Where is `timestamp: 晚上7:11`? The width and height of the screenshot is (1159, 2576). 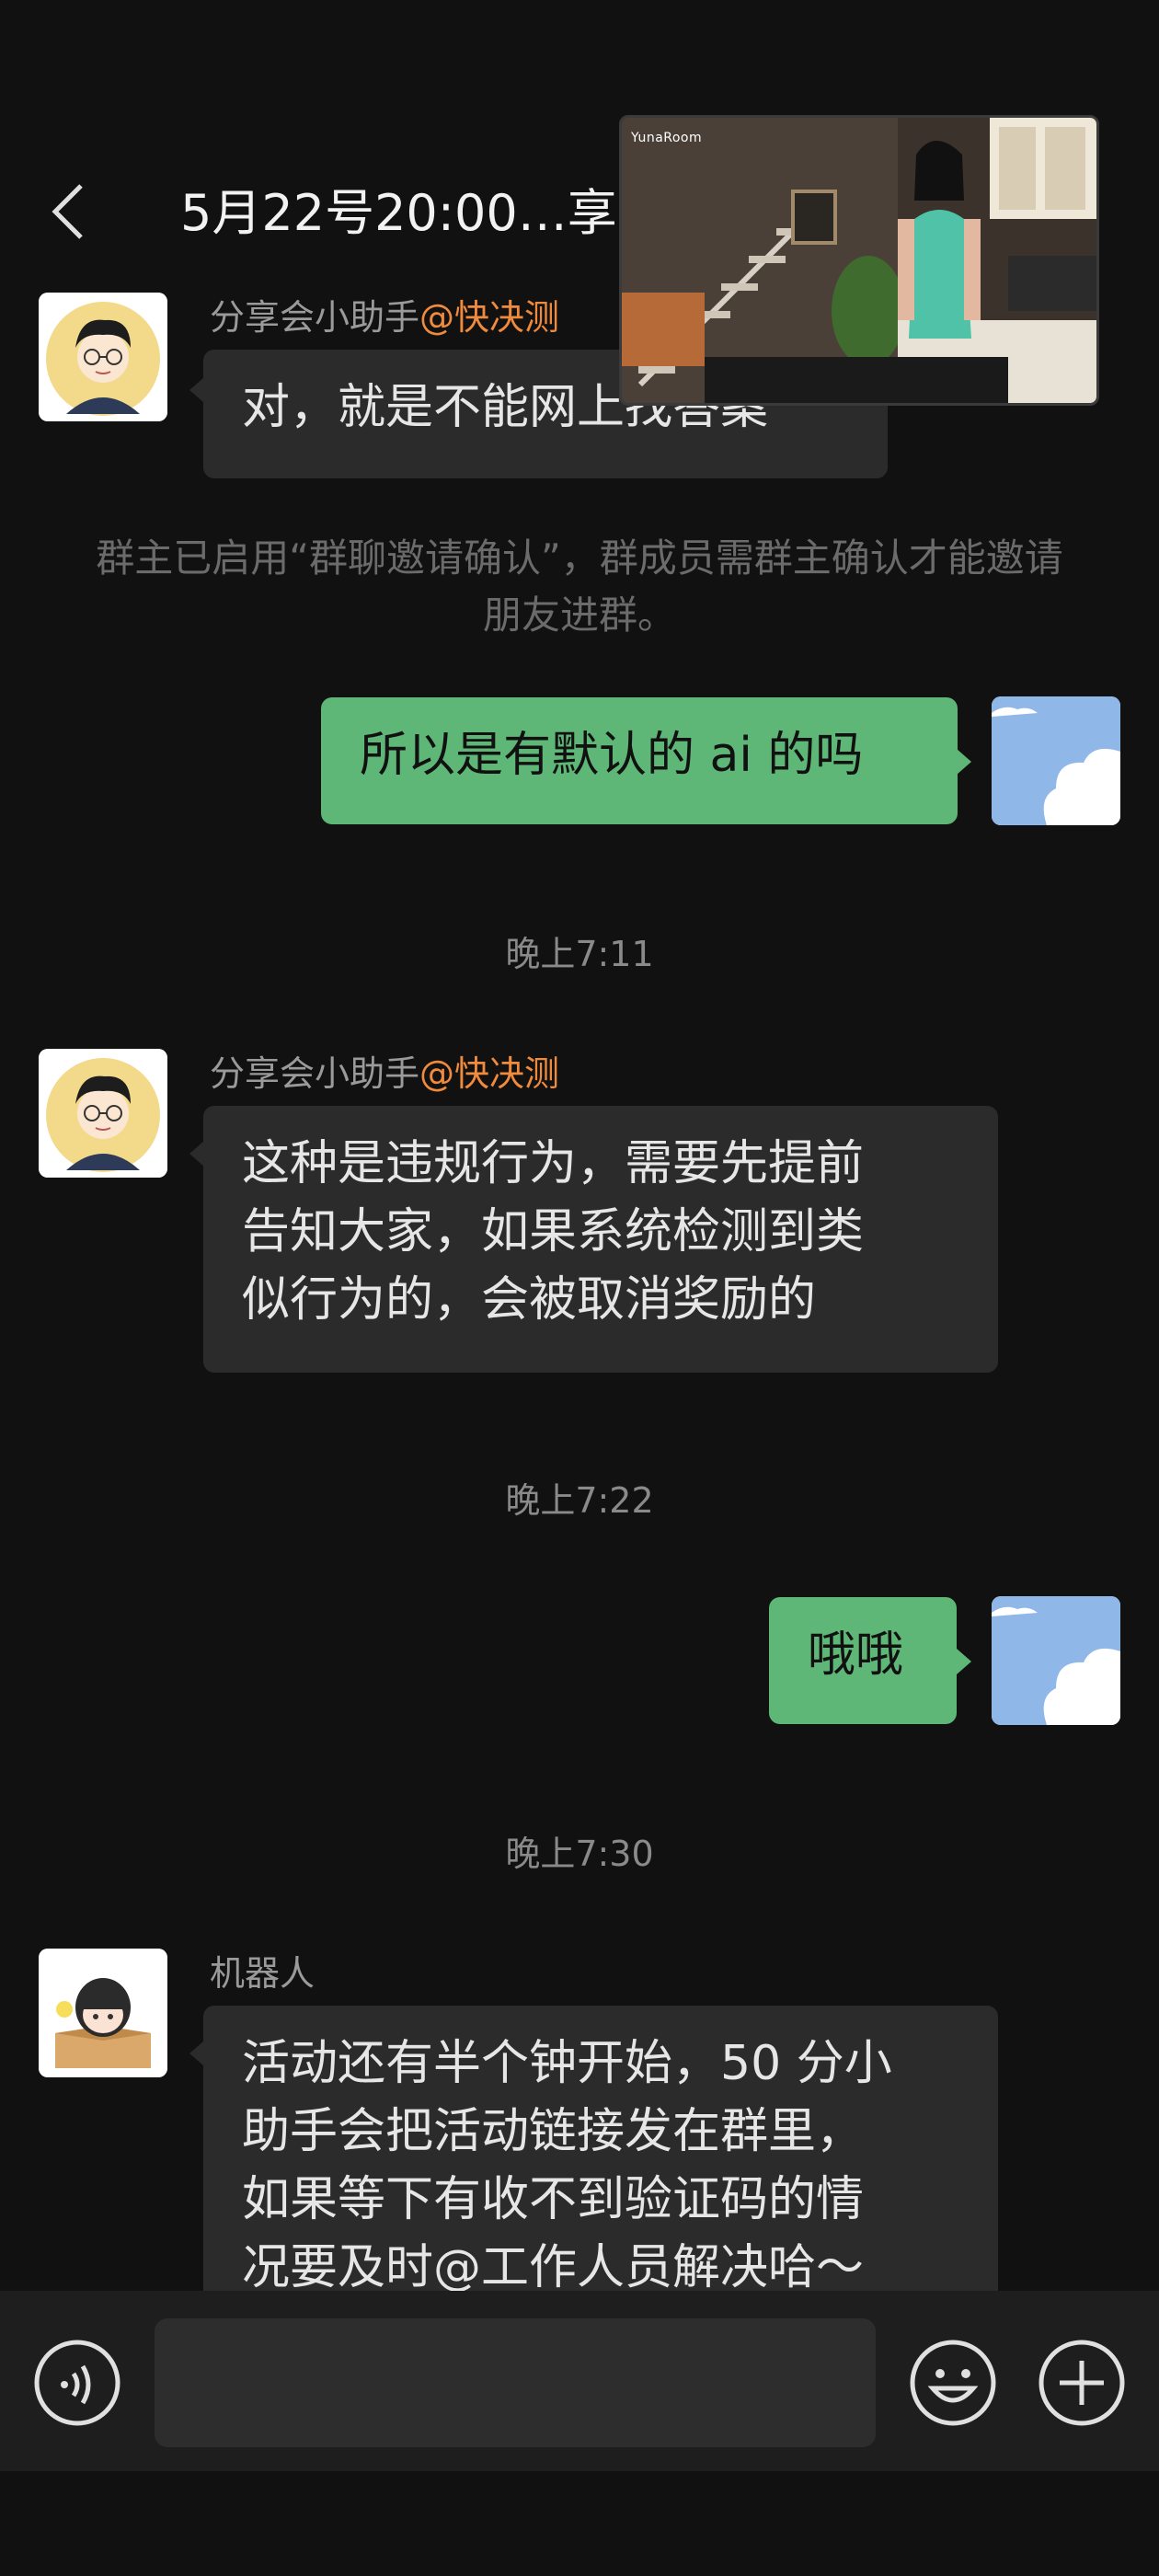 timestamp: 晚上7:11 is located at coordinates (579, 954).